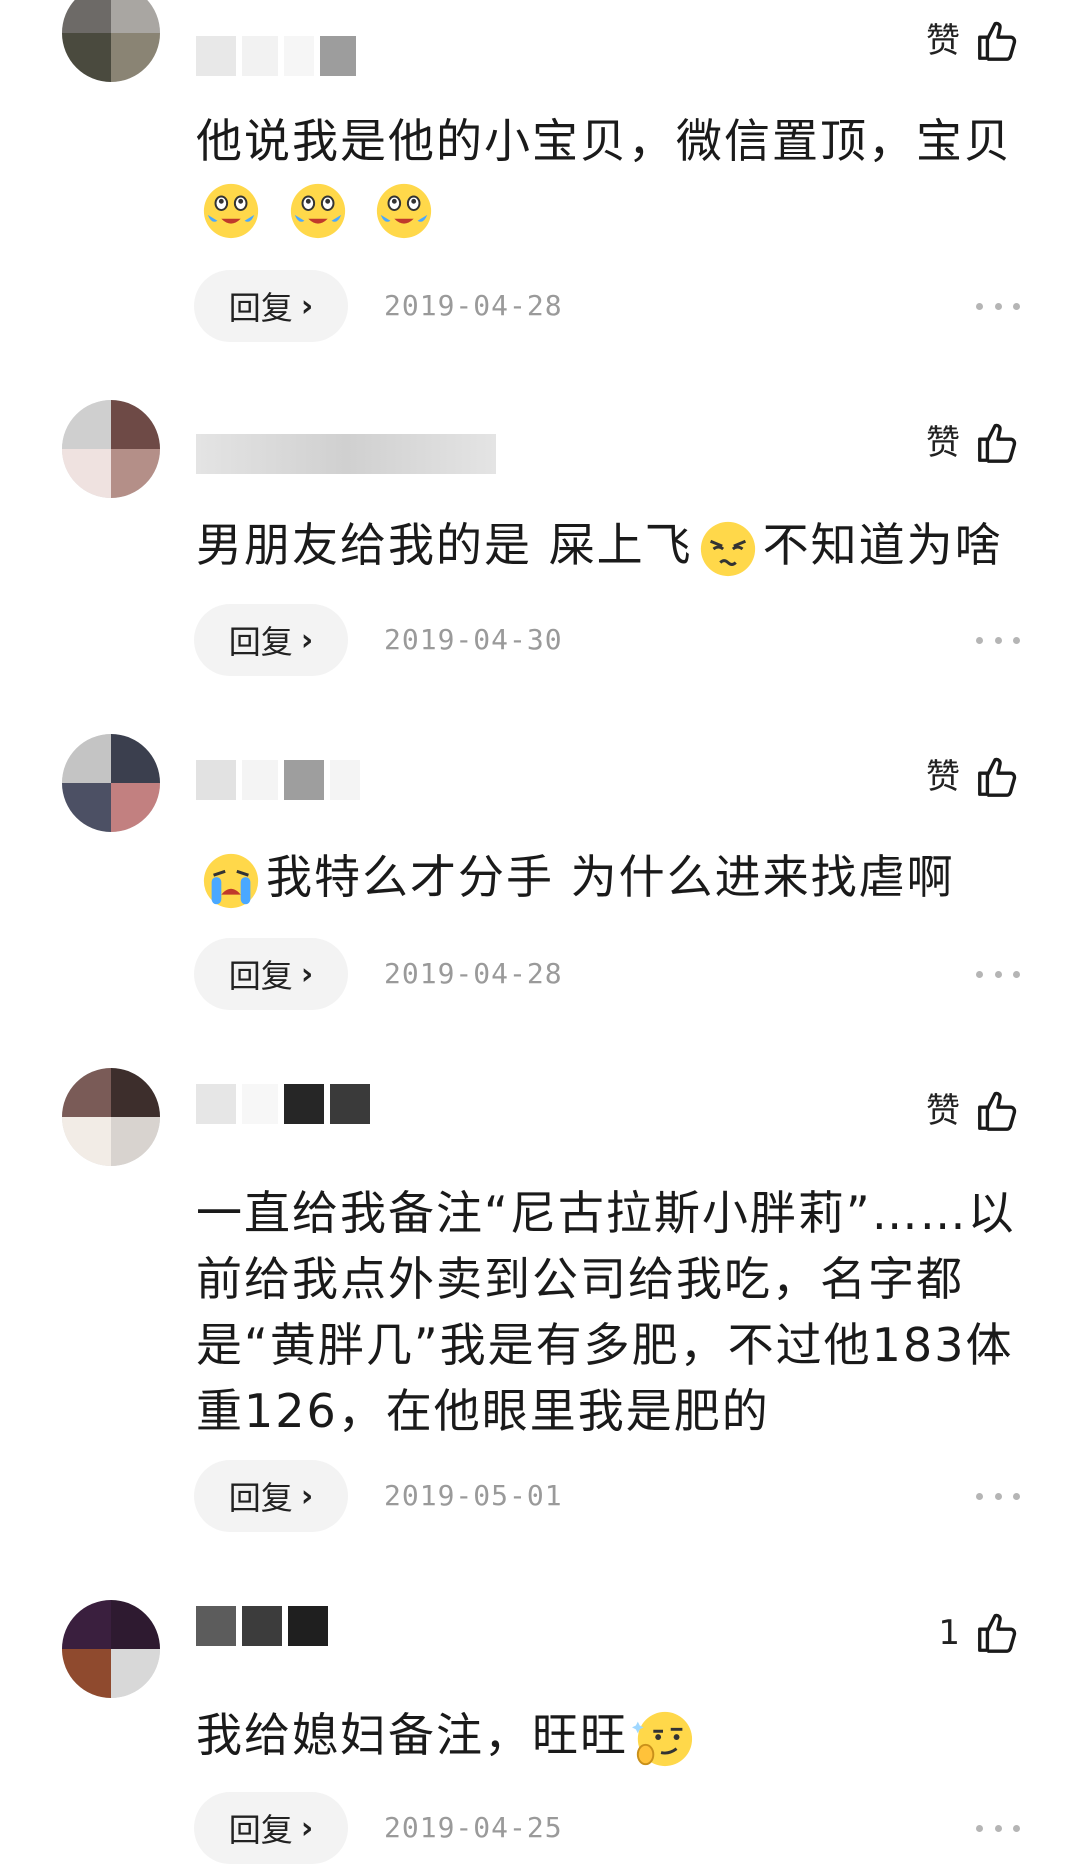 The image size is (1080, 1864). What do you see at coordinates (473, 639) in the screenshot?
I see `comment-date: 2019-04-30` at bounding box center [473, 639].